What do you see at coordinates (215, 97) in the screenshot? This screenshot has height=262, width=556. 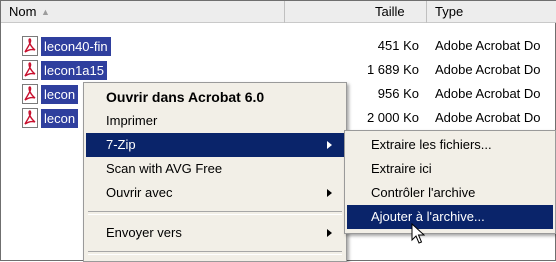 I see `menu-item-open-acrobat: Ouvrir dans Acrobat 6.0` at bounding box center [215, 97].